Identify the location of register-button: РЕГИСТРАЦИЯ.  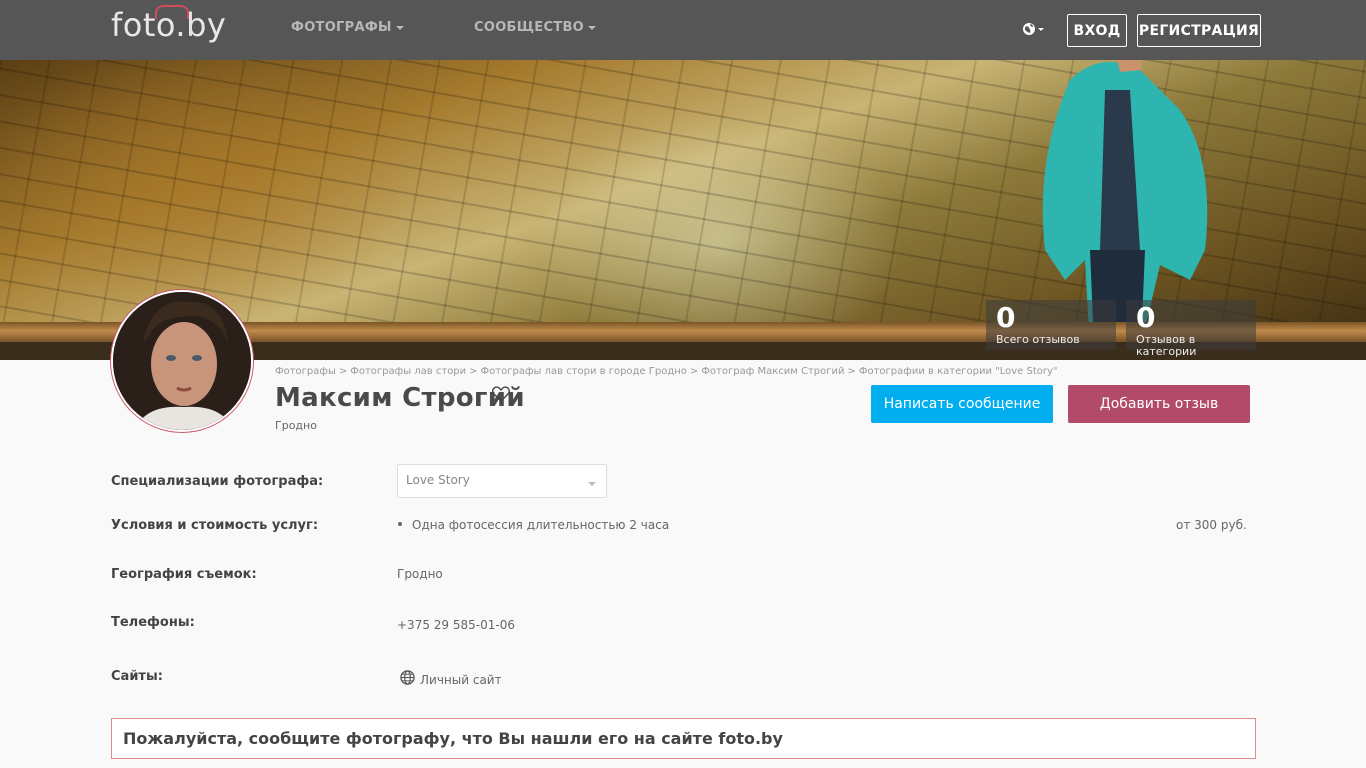
(1199, 30).